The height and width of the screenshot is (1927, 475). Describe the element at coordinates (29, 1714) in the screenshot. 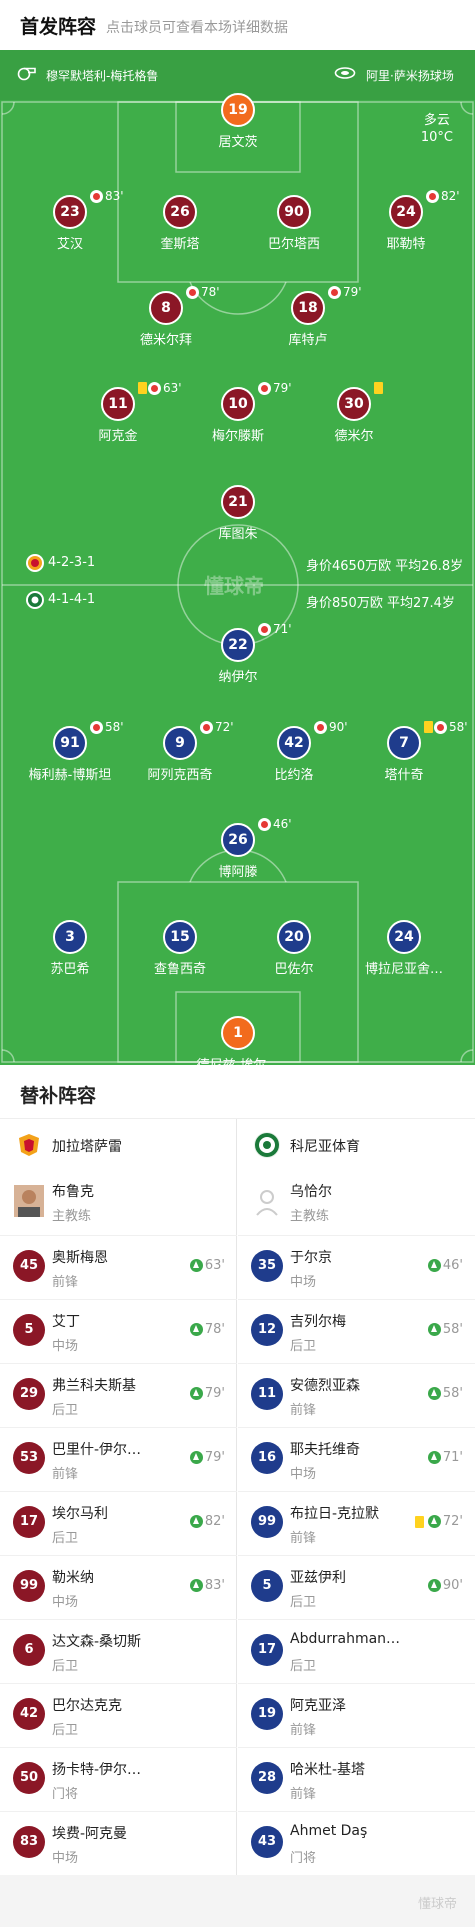

I see `sub-number: 42` at that location.